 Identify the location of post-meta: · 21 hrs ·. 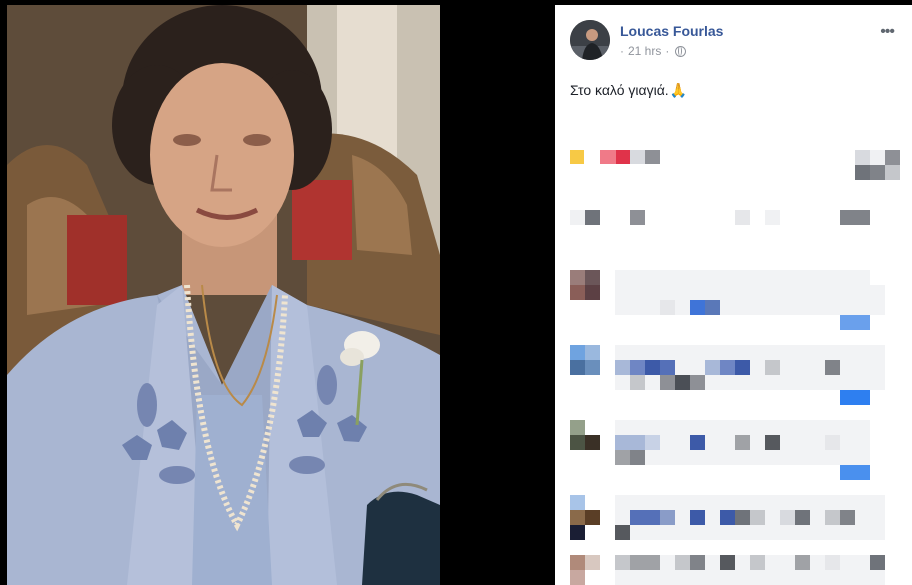
(653, 51).